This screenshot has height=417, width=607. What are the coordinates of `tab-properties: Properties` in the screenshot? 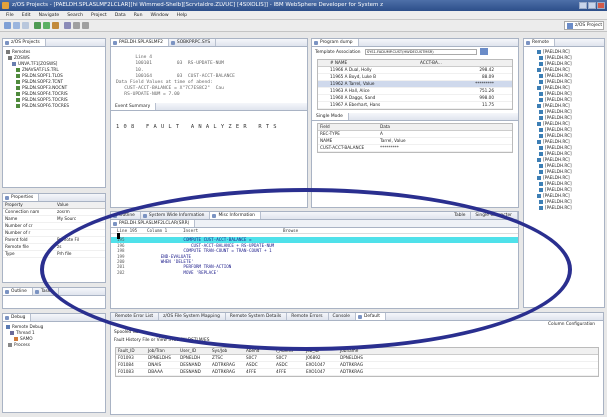 It's located at (21, 197).